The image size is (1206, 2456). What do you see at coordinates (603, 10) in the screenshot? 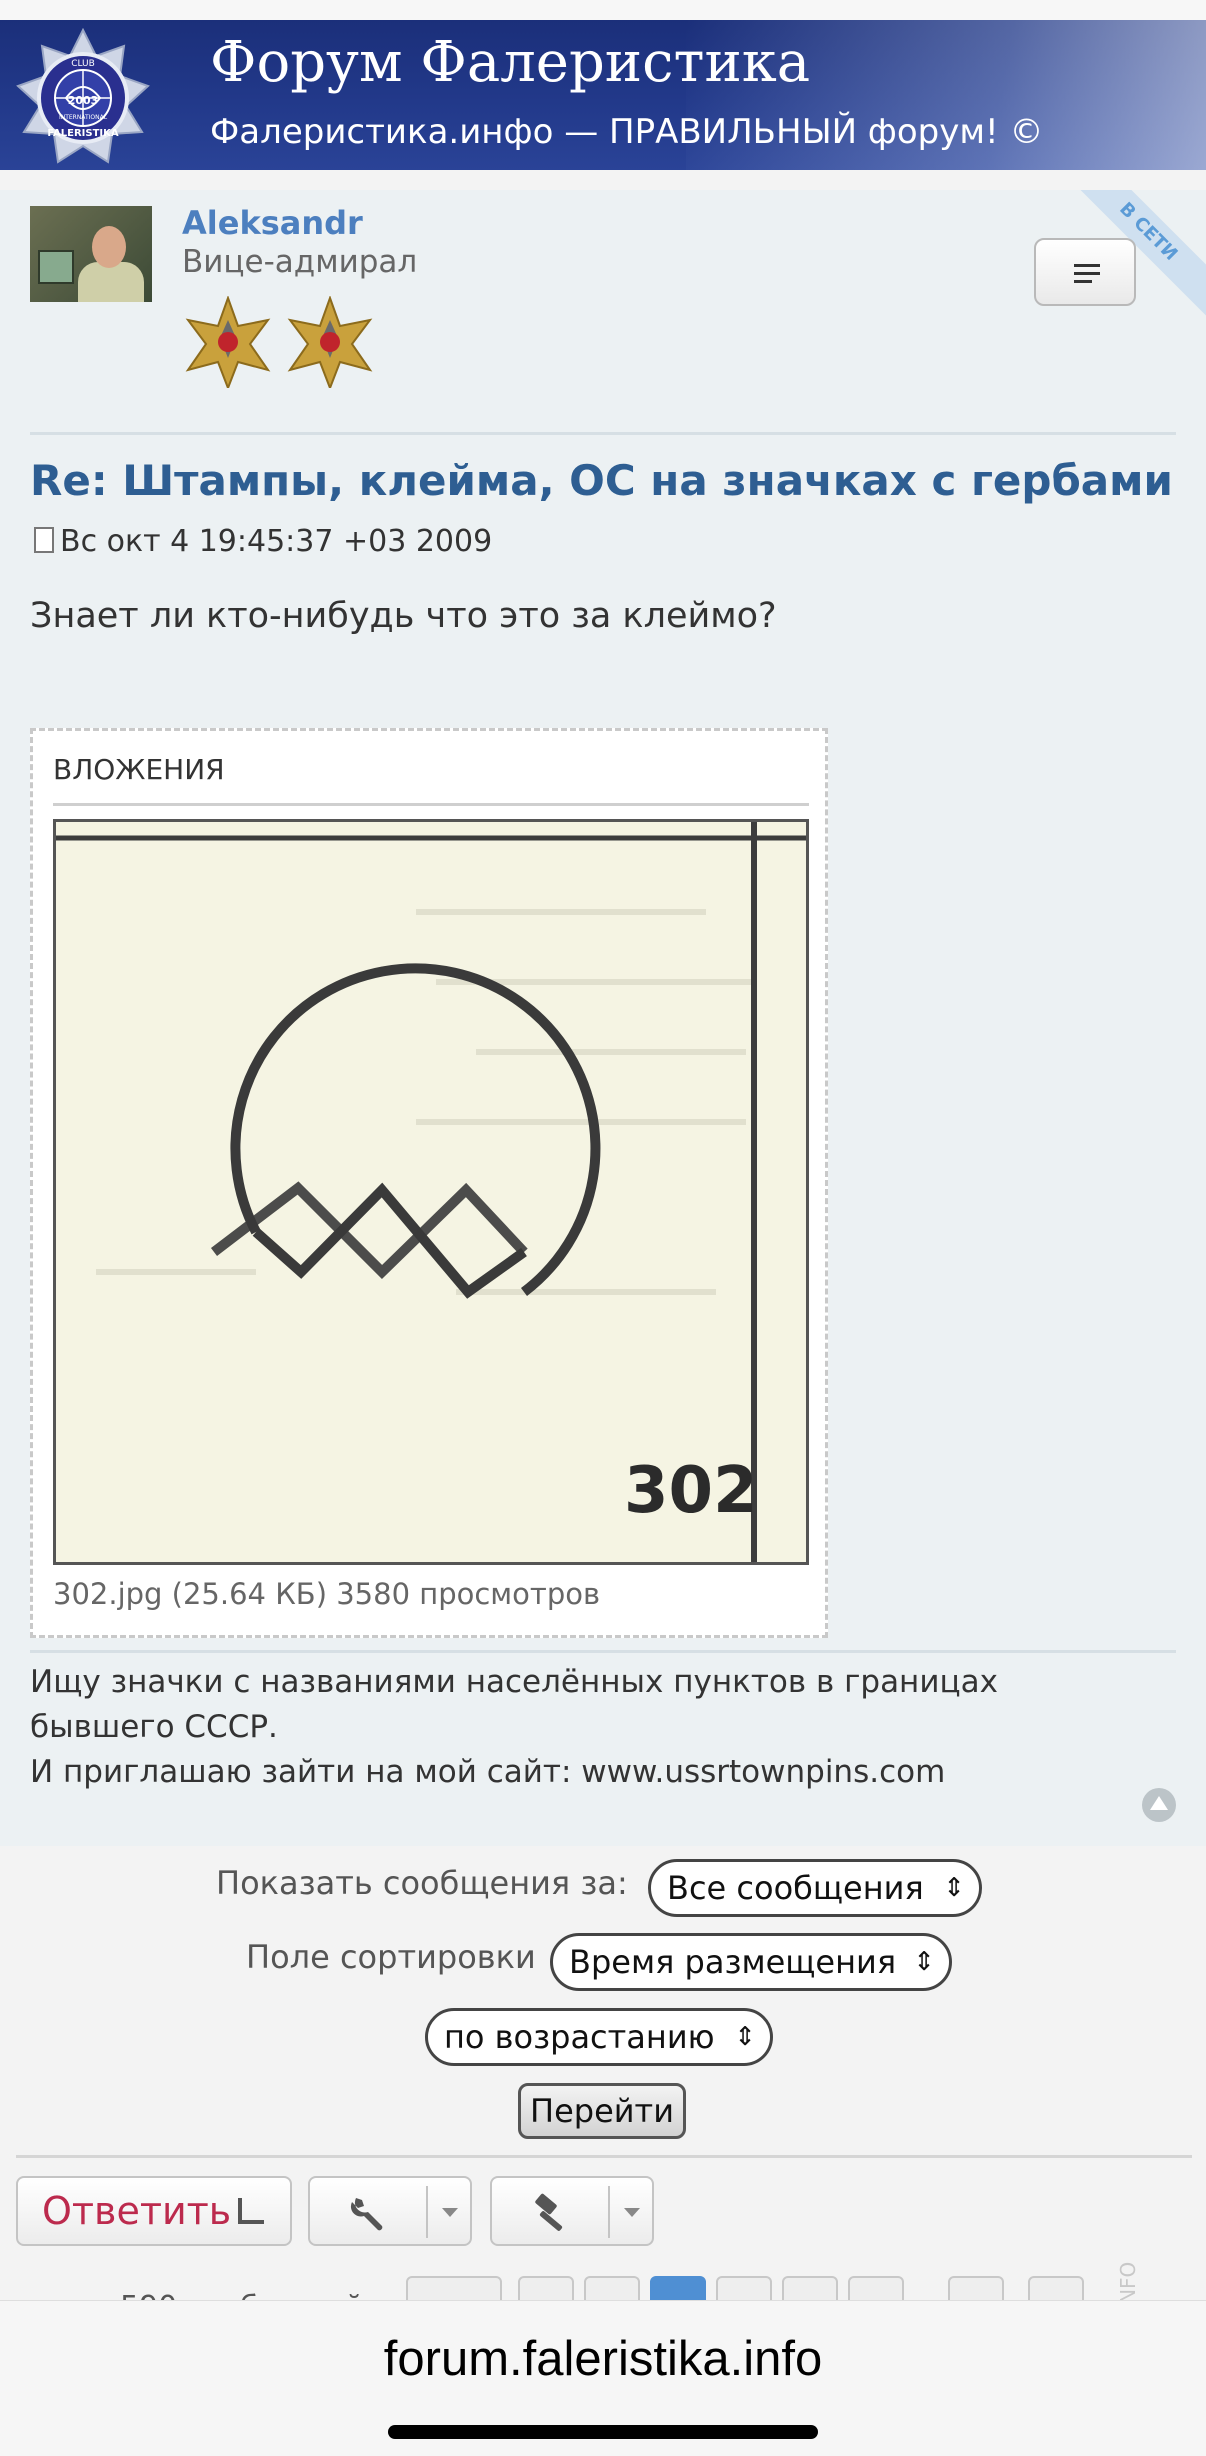
I see `status-strip` at bounding box center [603, 10].